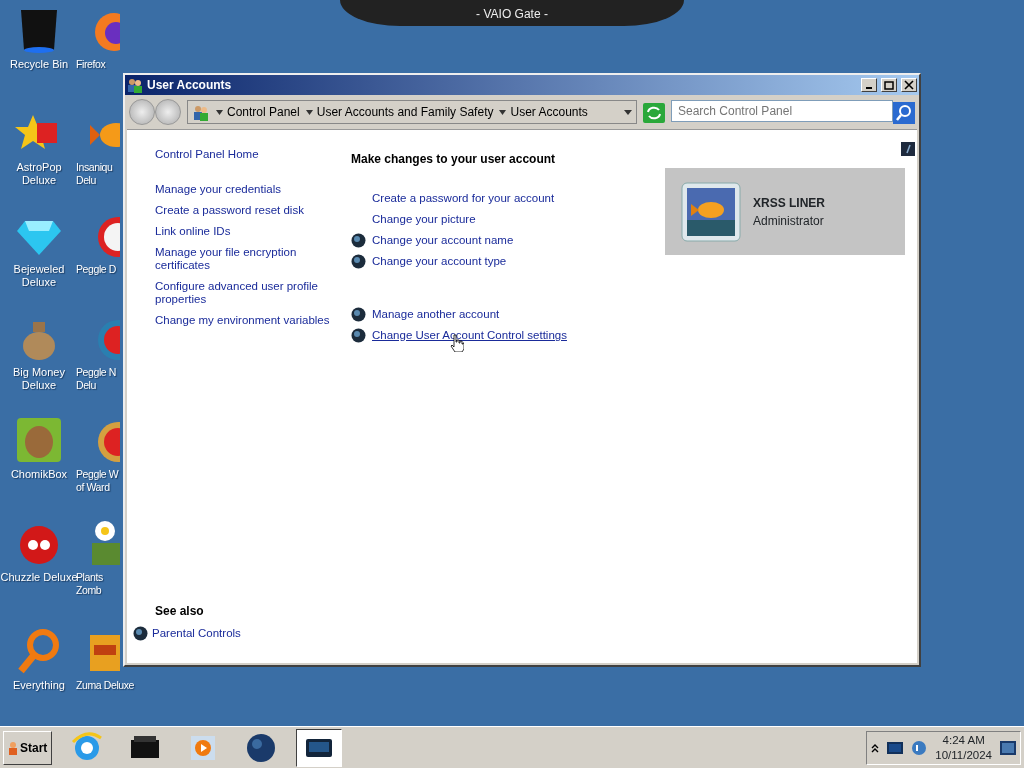 The width and height of the screenshot is (1024, 768). Describe the element at coordinates (258, 112) in the screenshot. I see `breadcrumb-item: Control Panel` at that location.